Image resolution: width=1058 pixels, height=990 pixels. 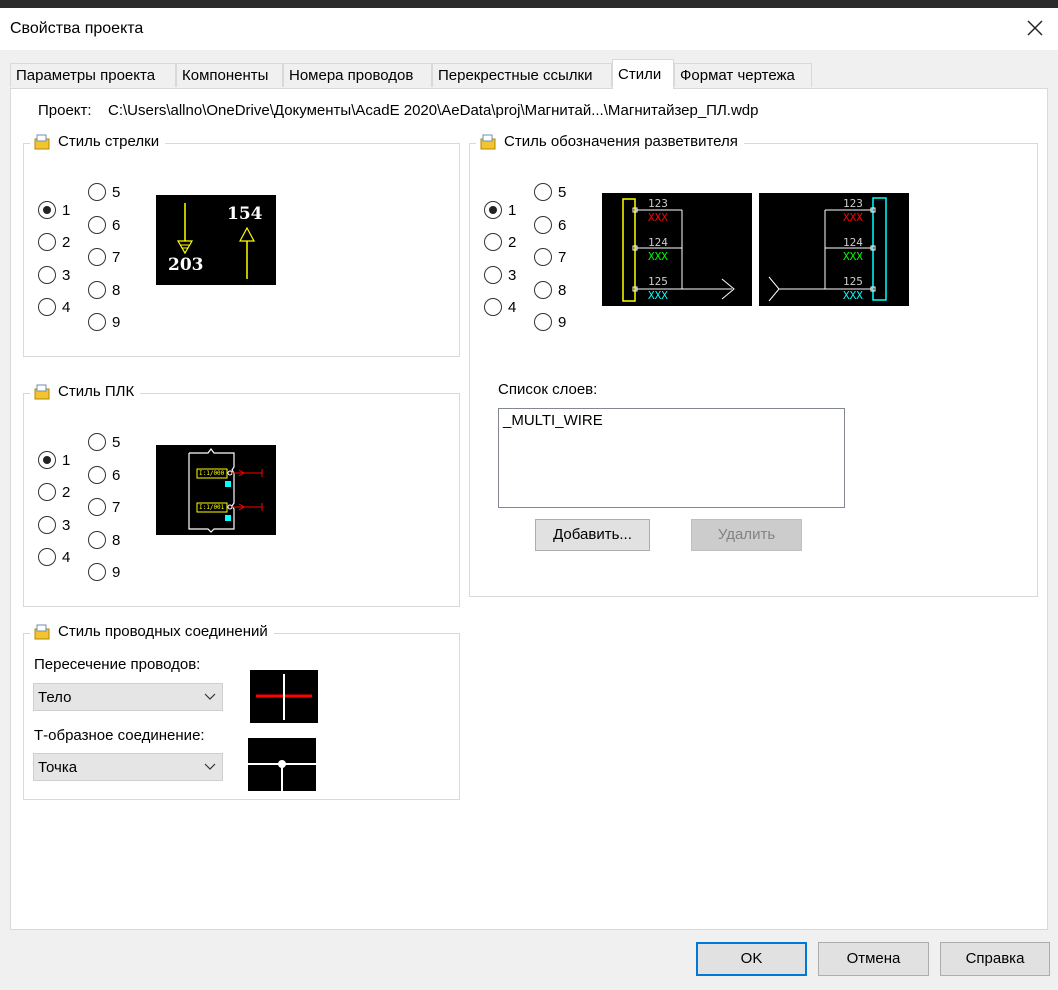 I want to click on arrow-style-radio-5: 5, so click(x=104, y=192).